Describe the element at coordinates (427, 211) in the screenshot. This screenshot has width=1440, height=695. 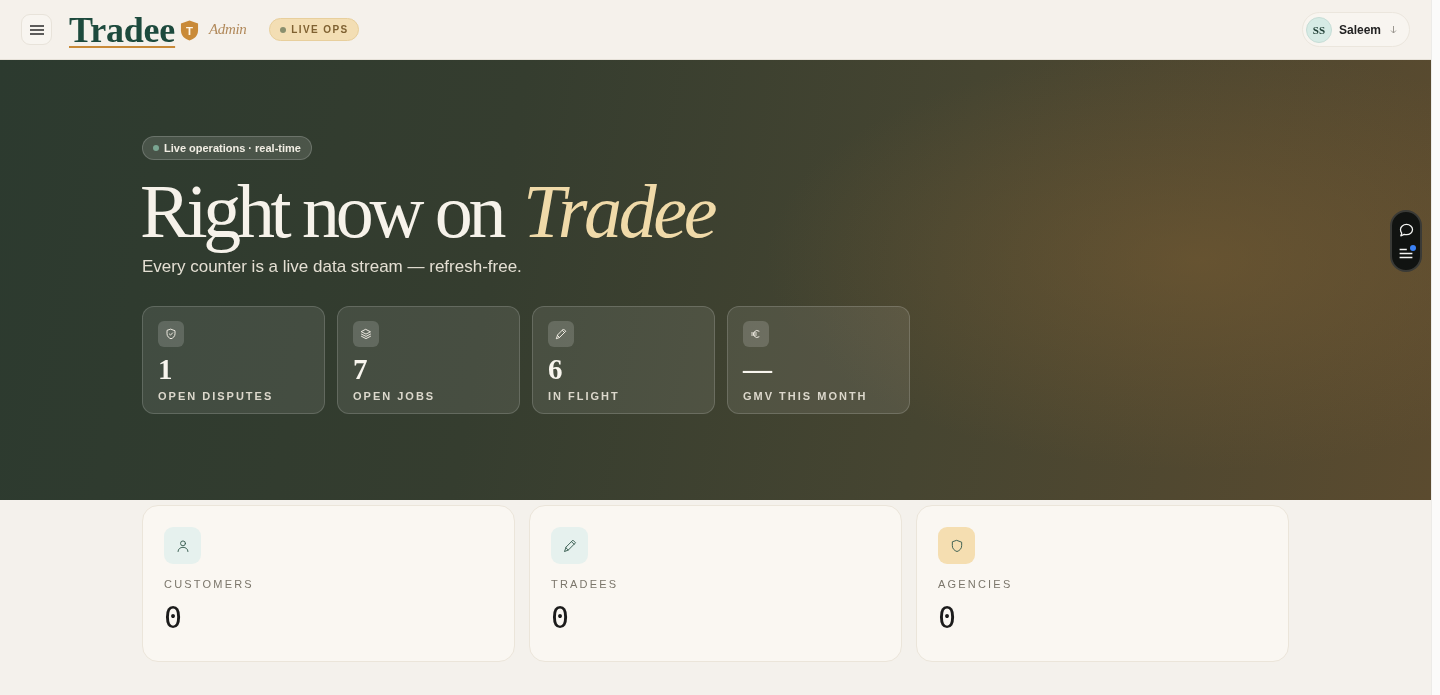
I see `hero-title: Right now on Tradee` at that location.